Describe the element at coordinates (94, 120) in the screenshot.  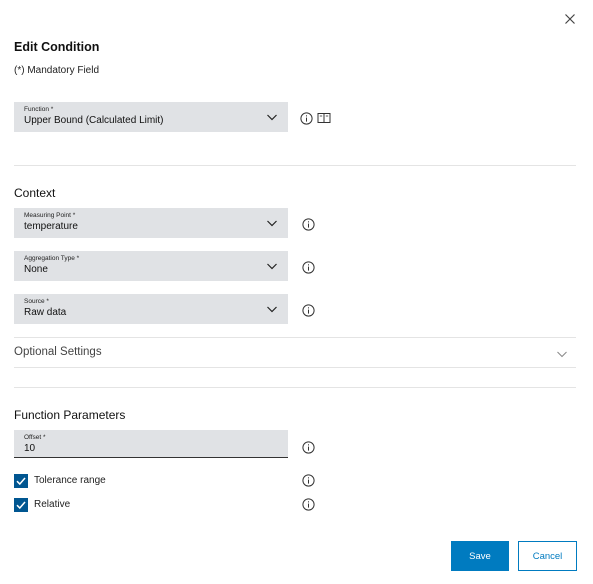
I see `function-value: Upper Bound (Calculated Limit)` at that location.